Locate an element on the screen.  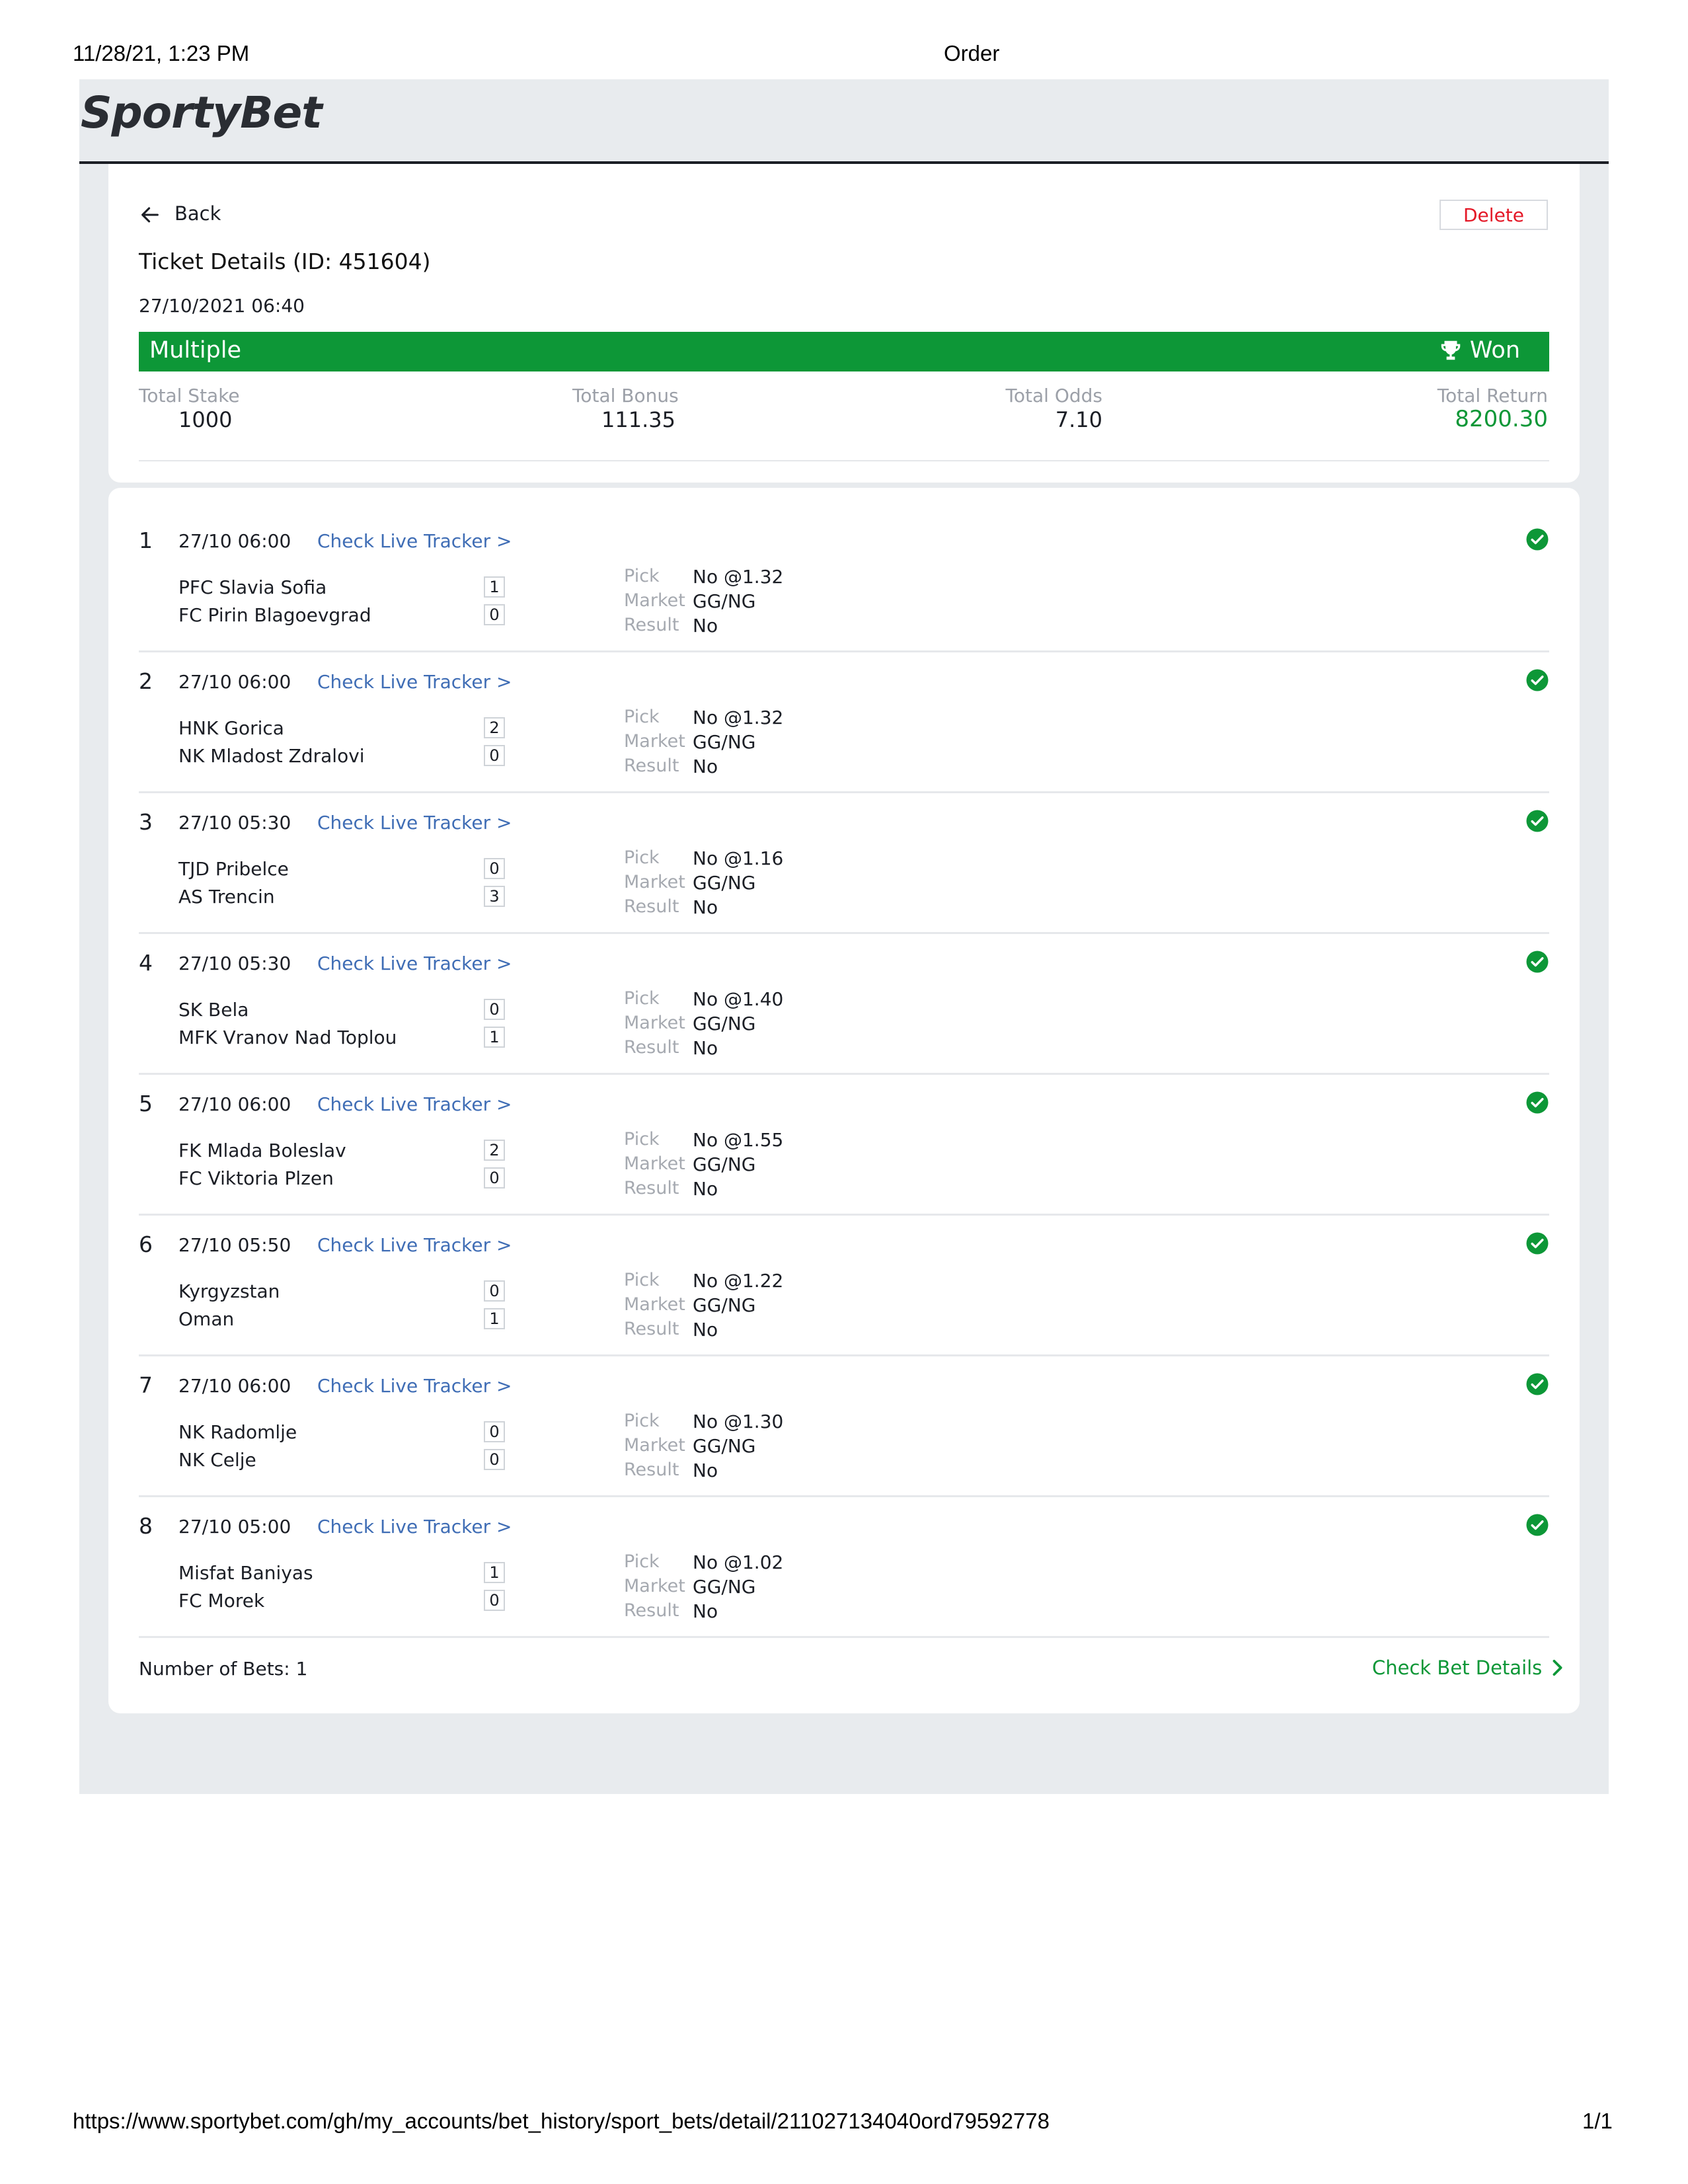
back-button: Back is located at coordinates (197, 214).